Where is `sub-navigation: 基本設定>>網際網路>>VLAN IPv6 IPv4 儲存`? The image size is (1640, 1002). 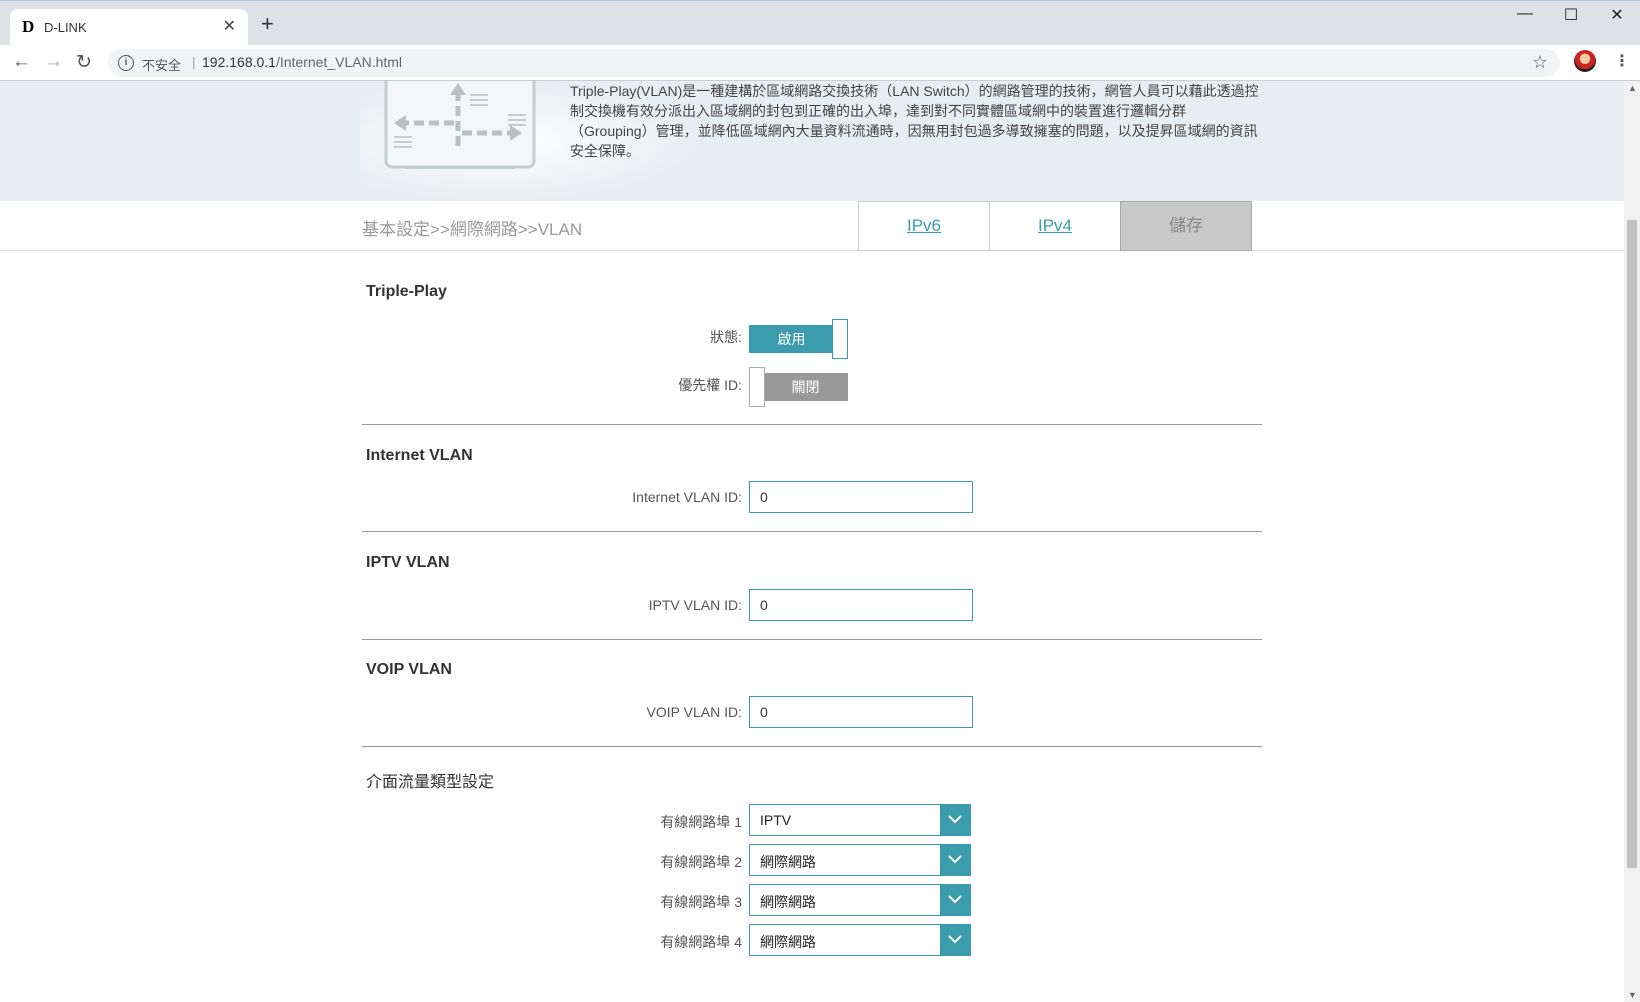 sub-navigation: 基本設定>>網際網路>>VLAN IPv6 IPv4 儲存 is located at coordinates (812, 226).